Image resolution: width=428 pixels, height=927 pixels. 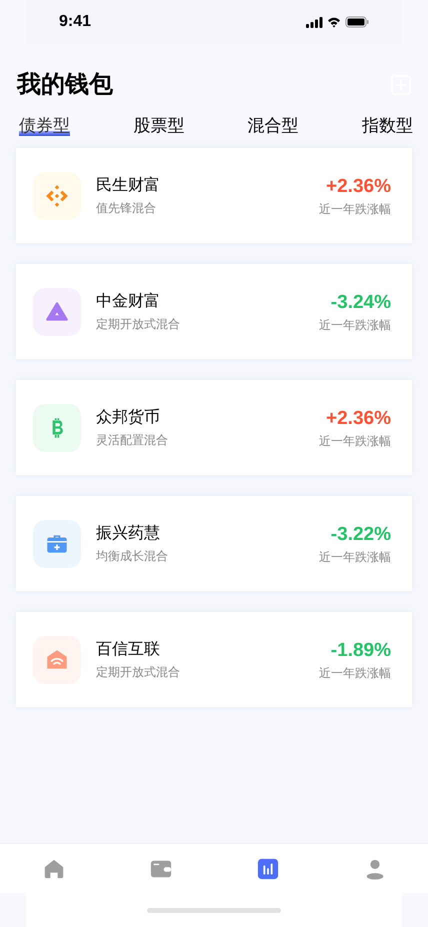 What do you see at coordinates (128, 534) in the screenshot?
I see `fund-name: 振兴药慧` at bounding box center [128, 534].